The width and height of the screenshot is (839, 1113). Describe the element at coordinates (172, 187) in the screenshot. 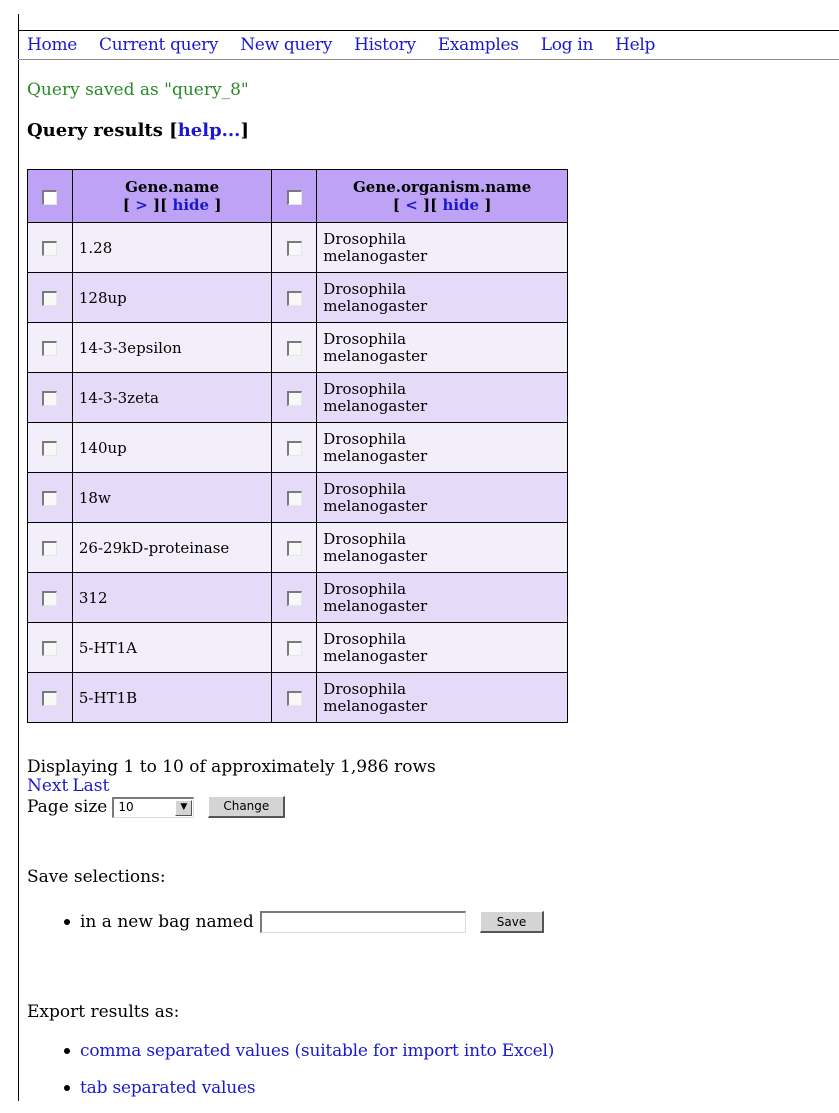

I see `column-title: Gene.name` at that location.